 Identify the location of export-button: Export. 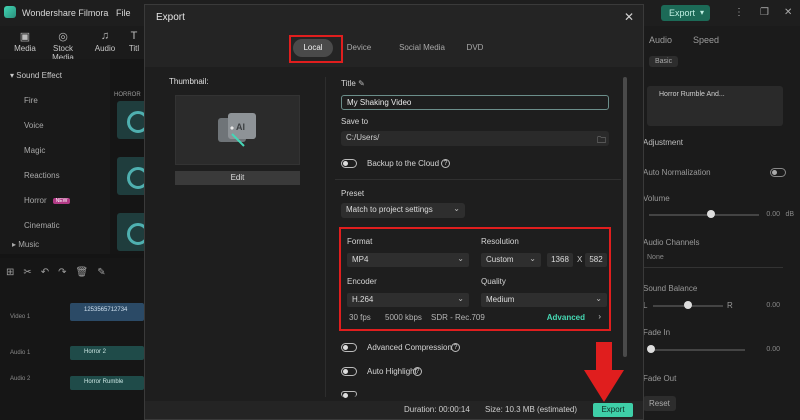
(613, 410).